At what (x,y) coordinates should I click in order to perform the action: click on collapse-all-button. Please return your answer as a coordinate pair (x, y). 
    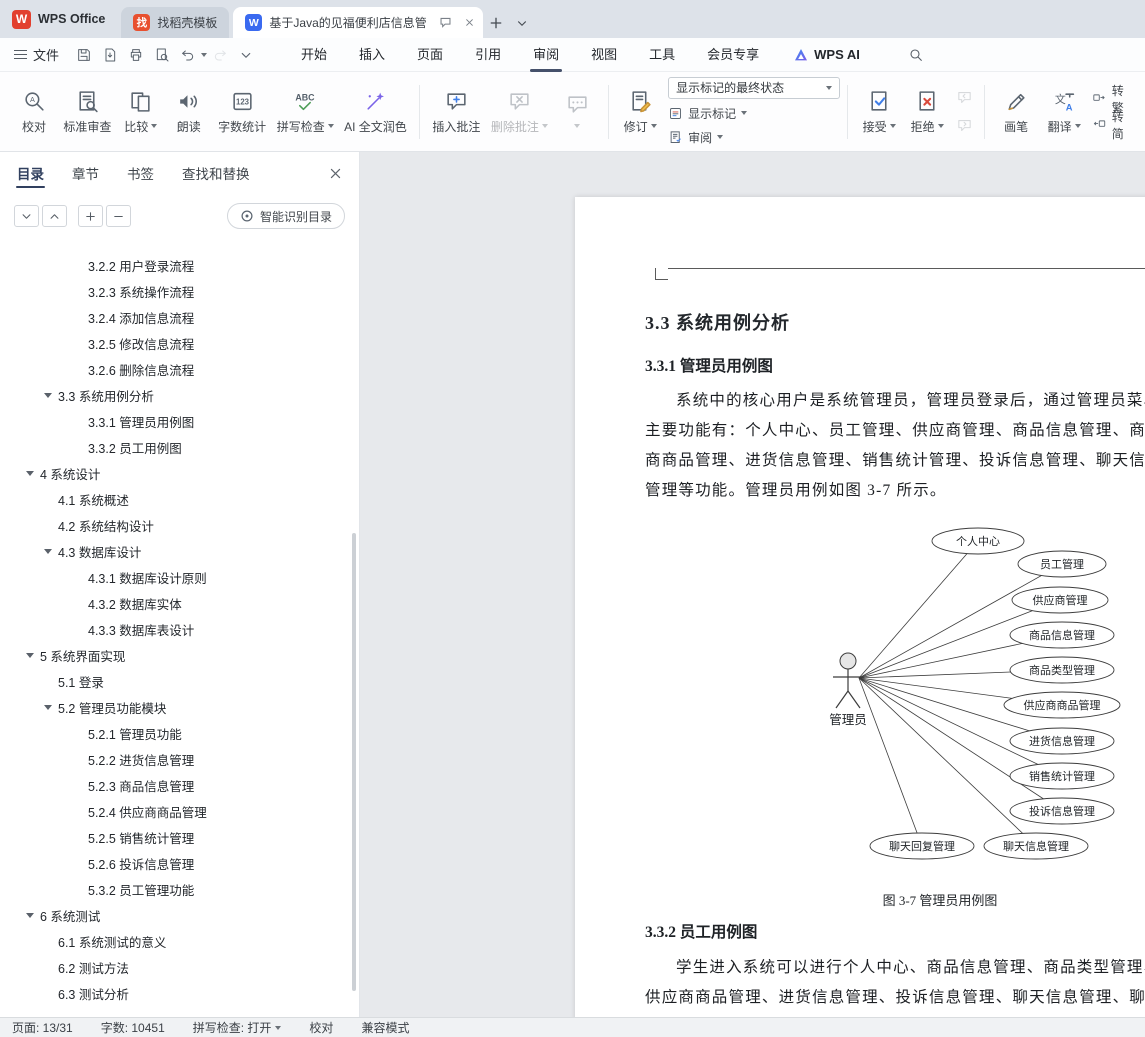
    Looking at the image, I should click on (26, 216).